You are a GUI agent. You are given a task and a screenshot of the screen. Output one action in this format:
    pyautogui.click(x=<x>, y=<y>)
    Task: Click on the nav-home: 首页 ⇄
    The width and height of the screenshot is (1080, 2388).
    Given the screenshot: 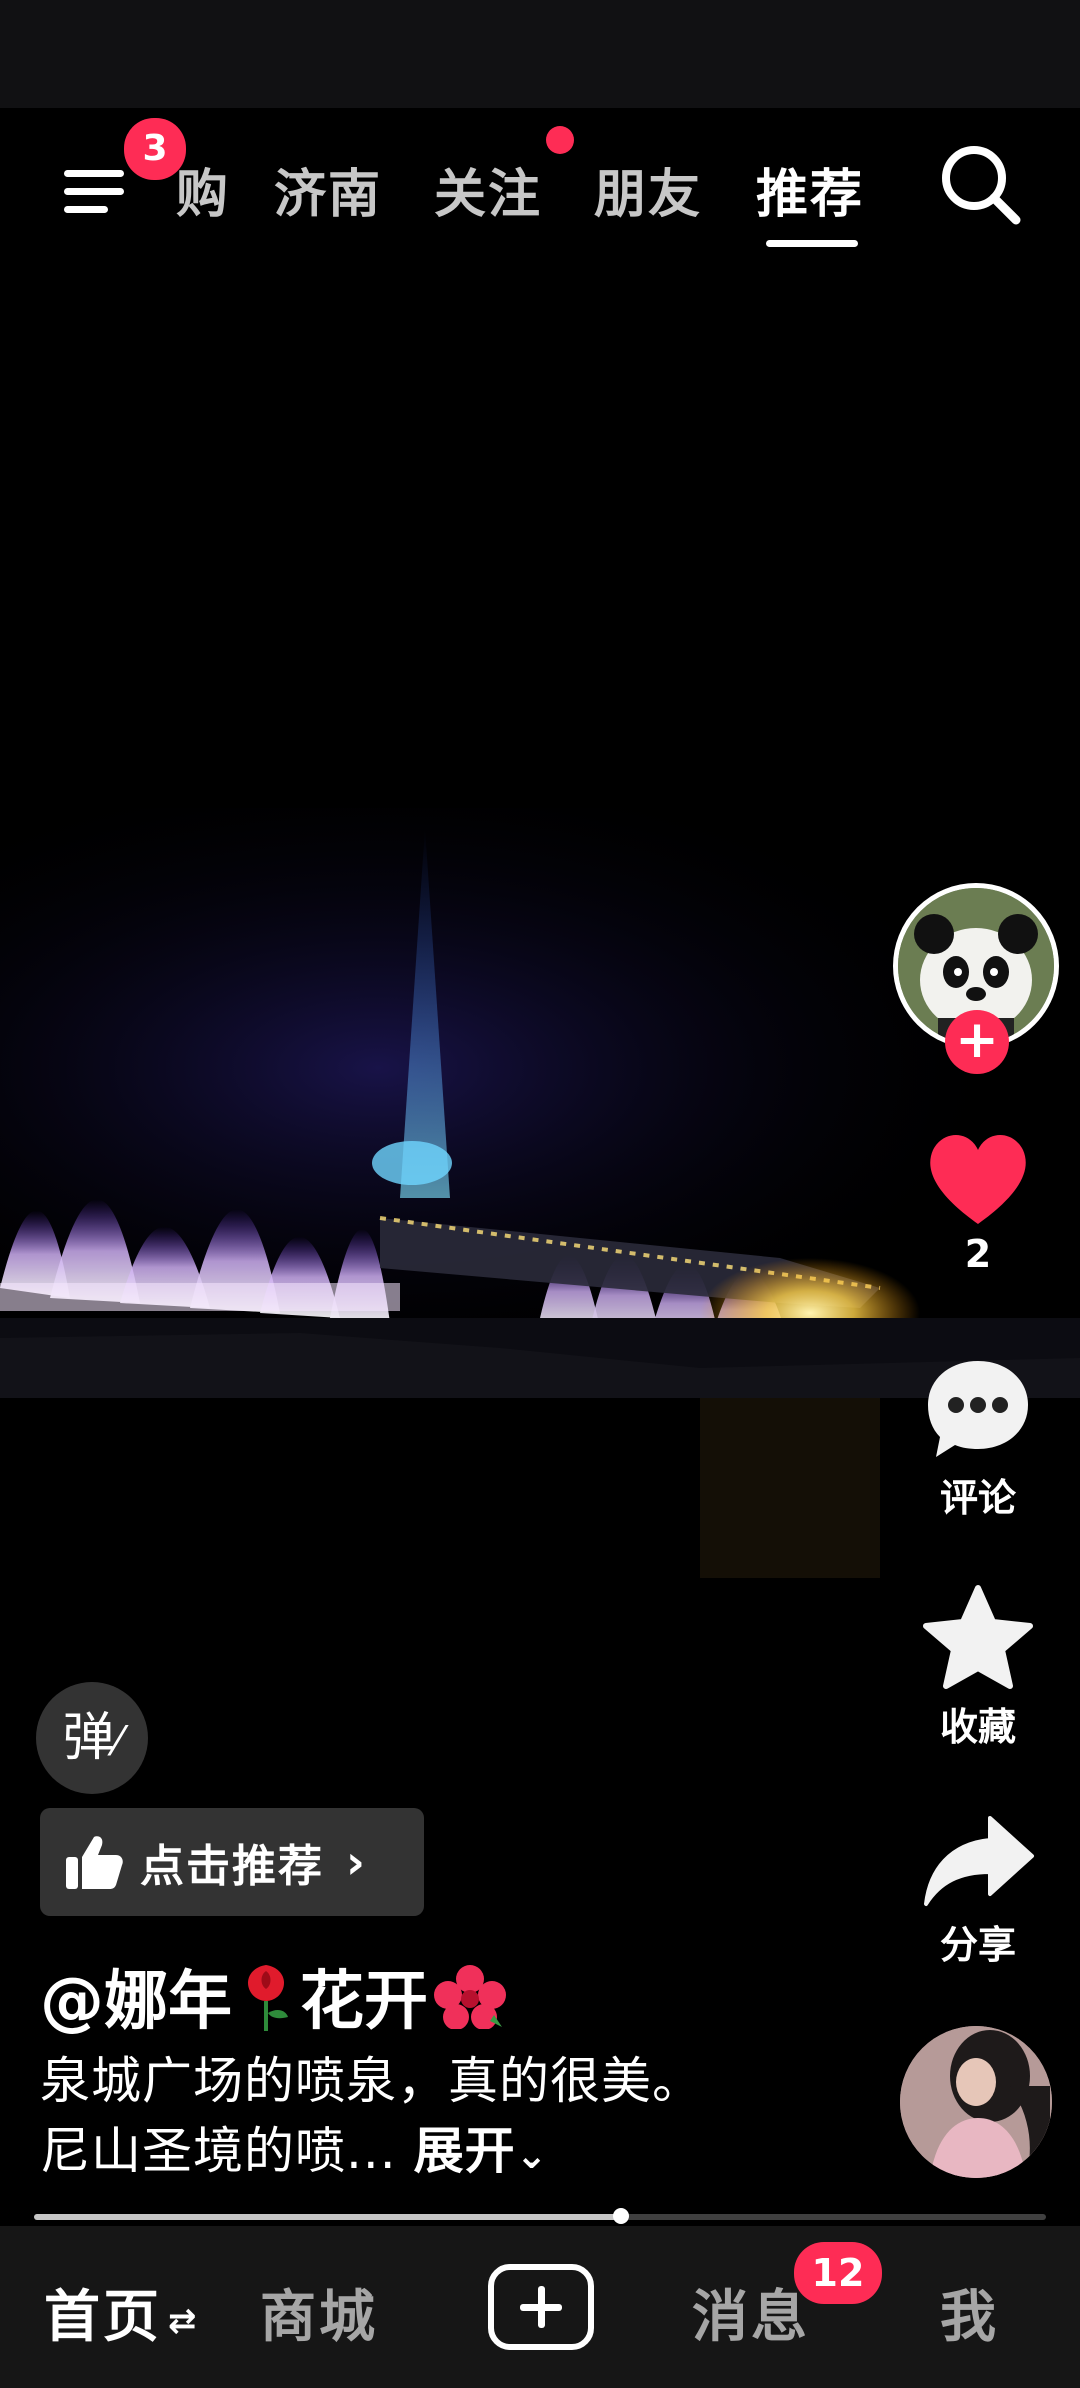 What is the action you would take?
    pyautogui.click(x=122, y=2312)
    